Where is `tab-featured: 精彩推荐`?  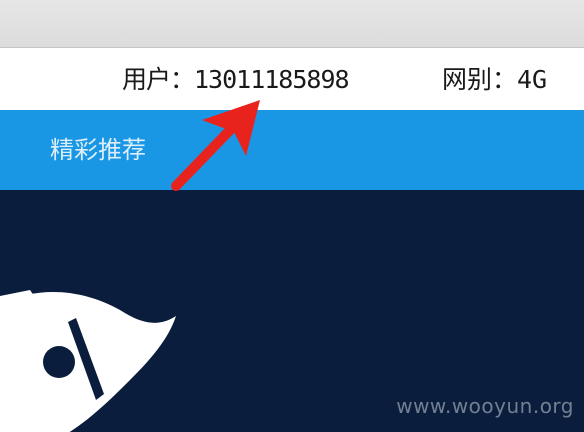 tab-featured: 精彩推荐 is located at coordinates (98, 150).